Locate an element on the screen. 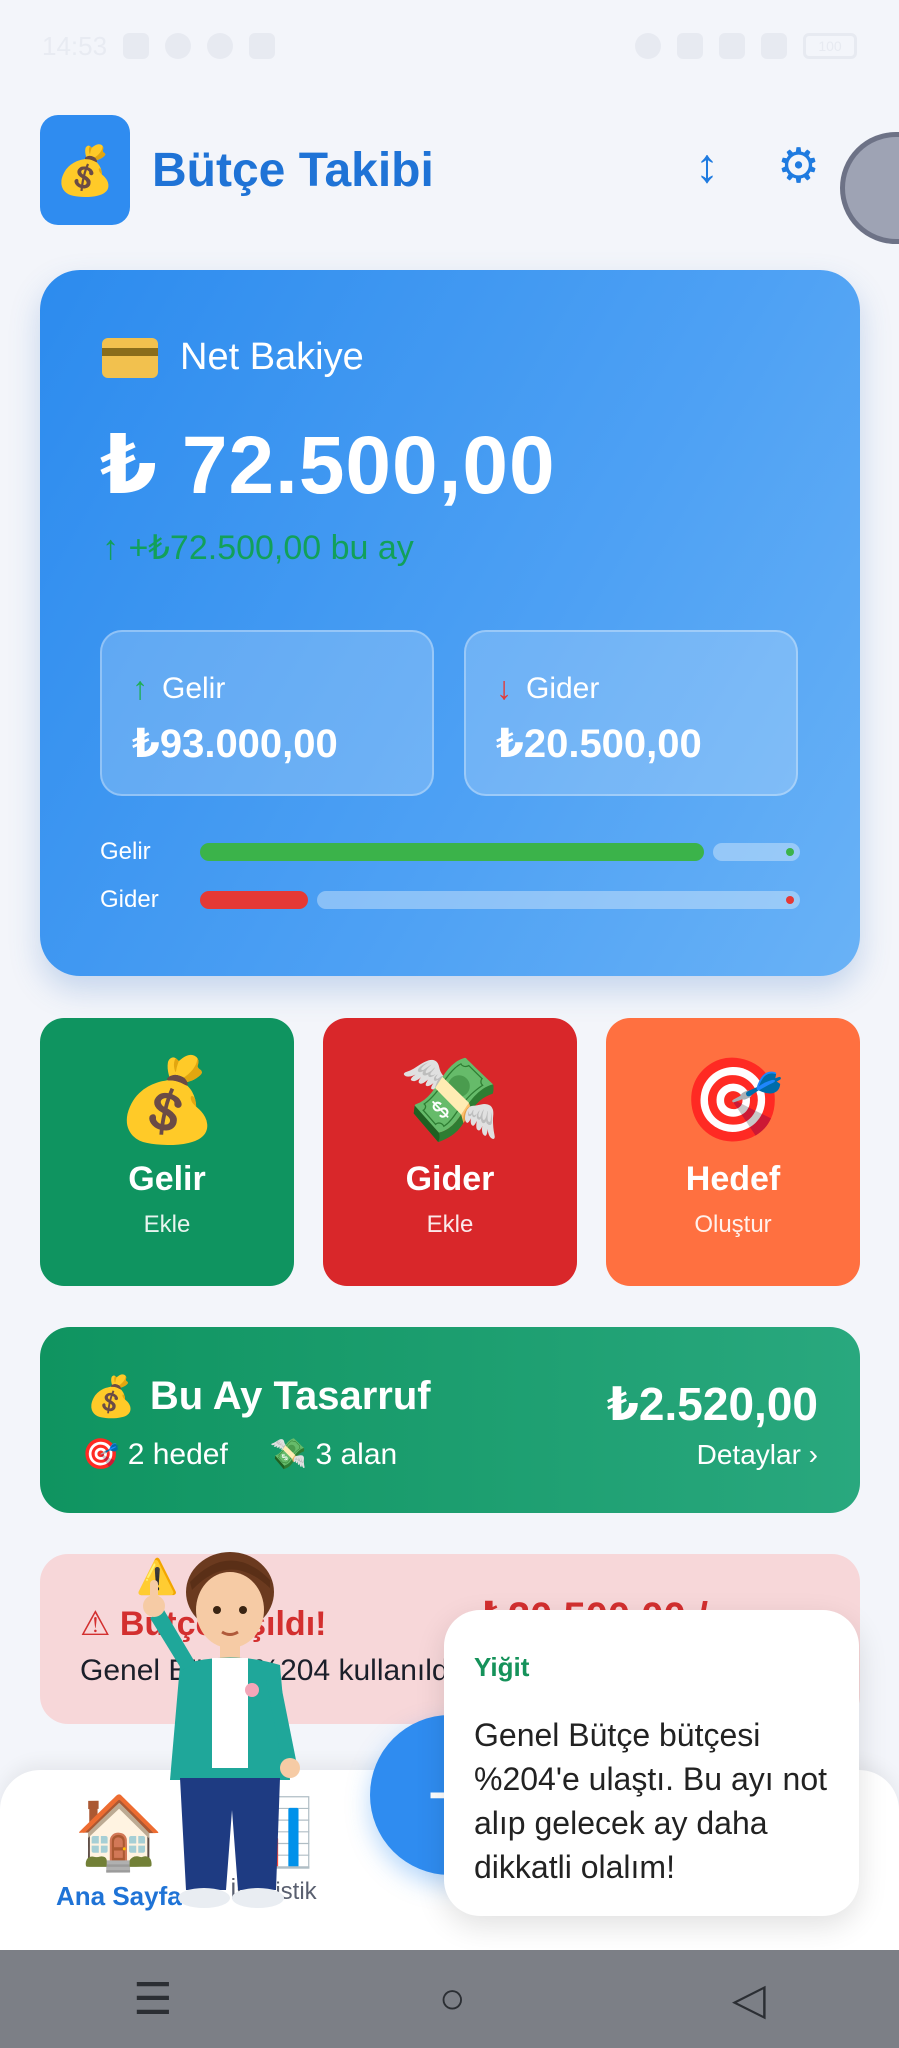 The height and width of the screenshot is (2048, 899). battery-icon: 100 is located at coordinates (830, 46).